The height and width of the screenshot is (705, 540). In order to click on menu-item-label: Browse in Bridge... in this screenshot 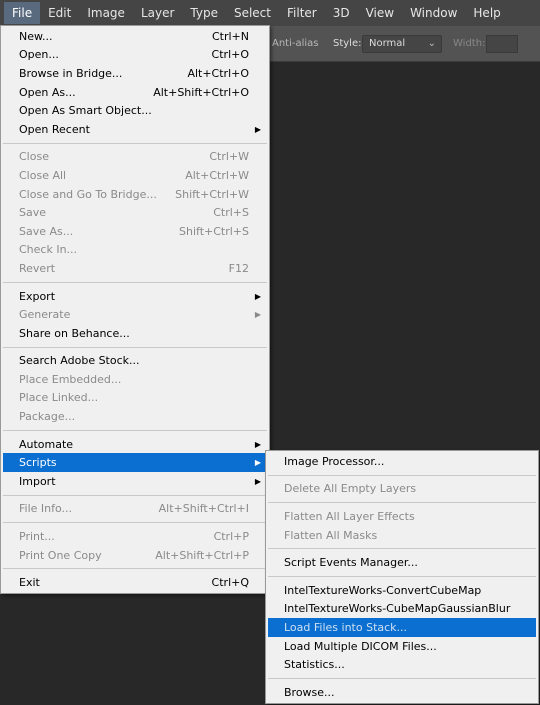, I will do `click(71, 73)`.